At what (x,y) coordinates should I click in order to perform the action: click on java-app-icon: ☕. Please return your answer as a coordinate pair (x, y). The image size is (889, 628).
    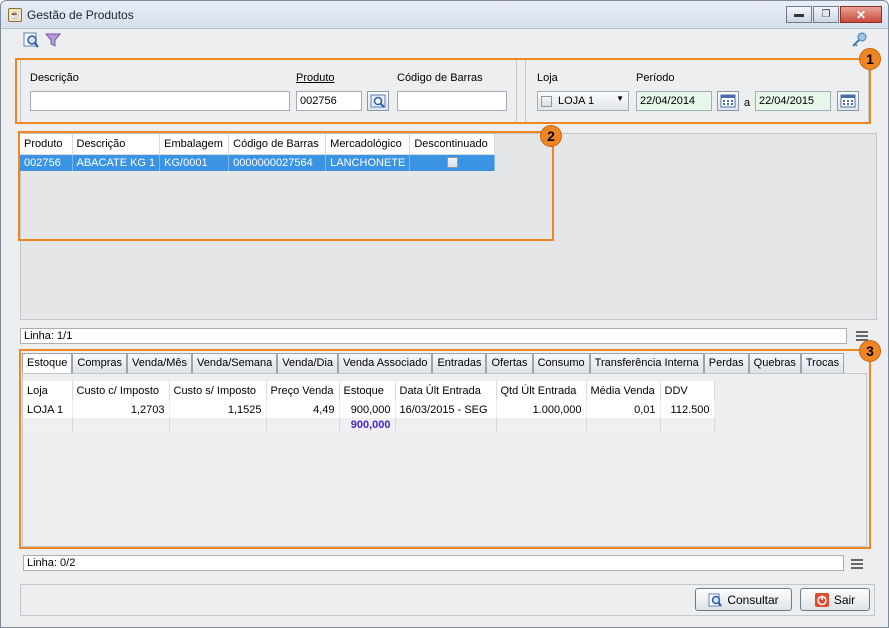
    Looking at the image, I should click on (15, 15).